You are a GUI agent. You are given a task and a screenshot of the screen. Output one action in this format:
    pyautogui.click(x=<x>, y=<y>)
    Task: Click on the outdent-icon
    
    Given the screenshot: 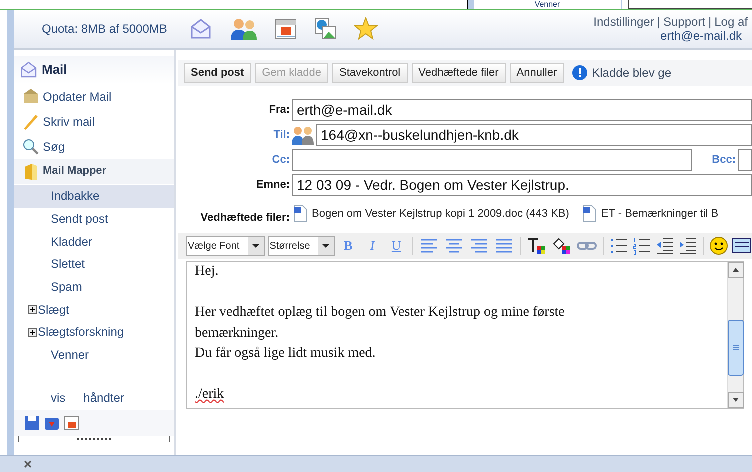 What is the action you would take?
    pyautogui.click(x=665, y=246)
    